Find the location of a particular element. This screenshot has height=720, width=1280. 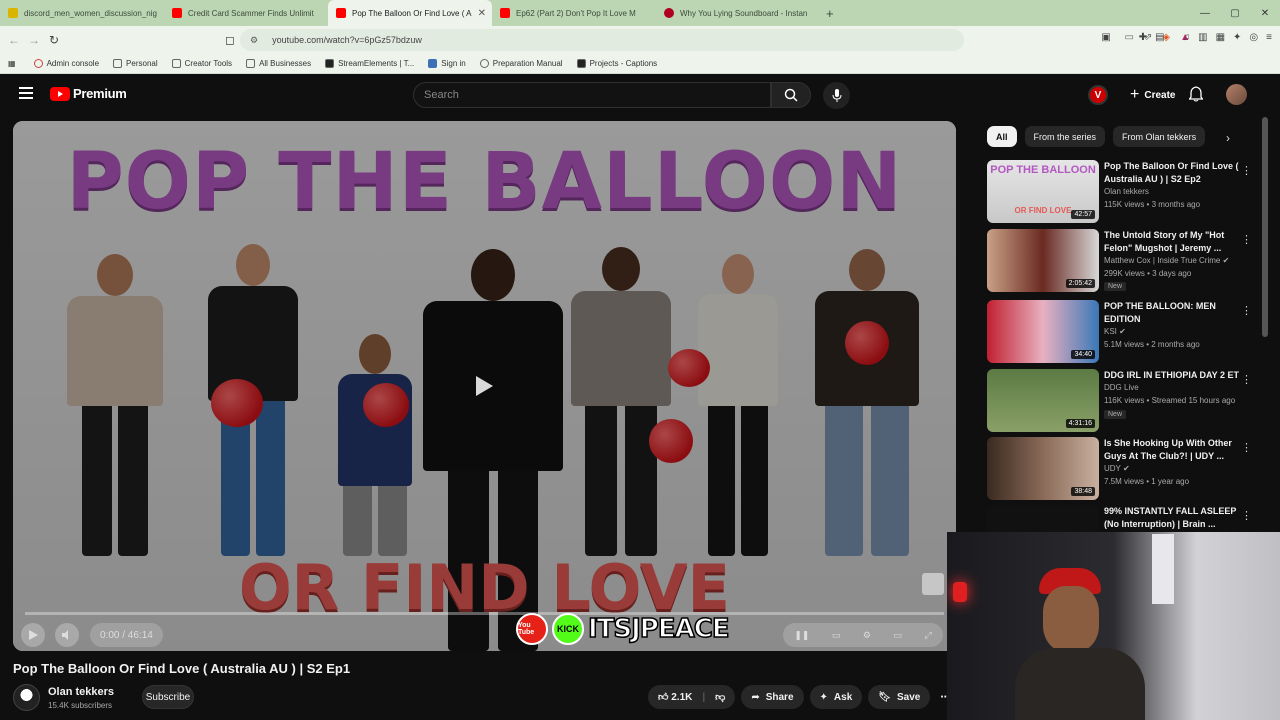

notifications-button is located at coordinates (1196, 96).